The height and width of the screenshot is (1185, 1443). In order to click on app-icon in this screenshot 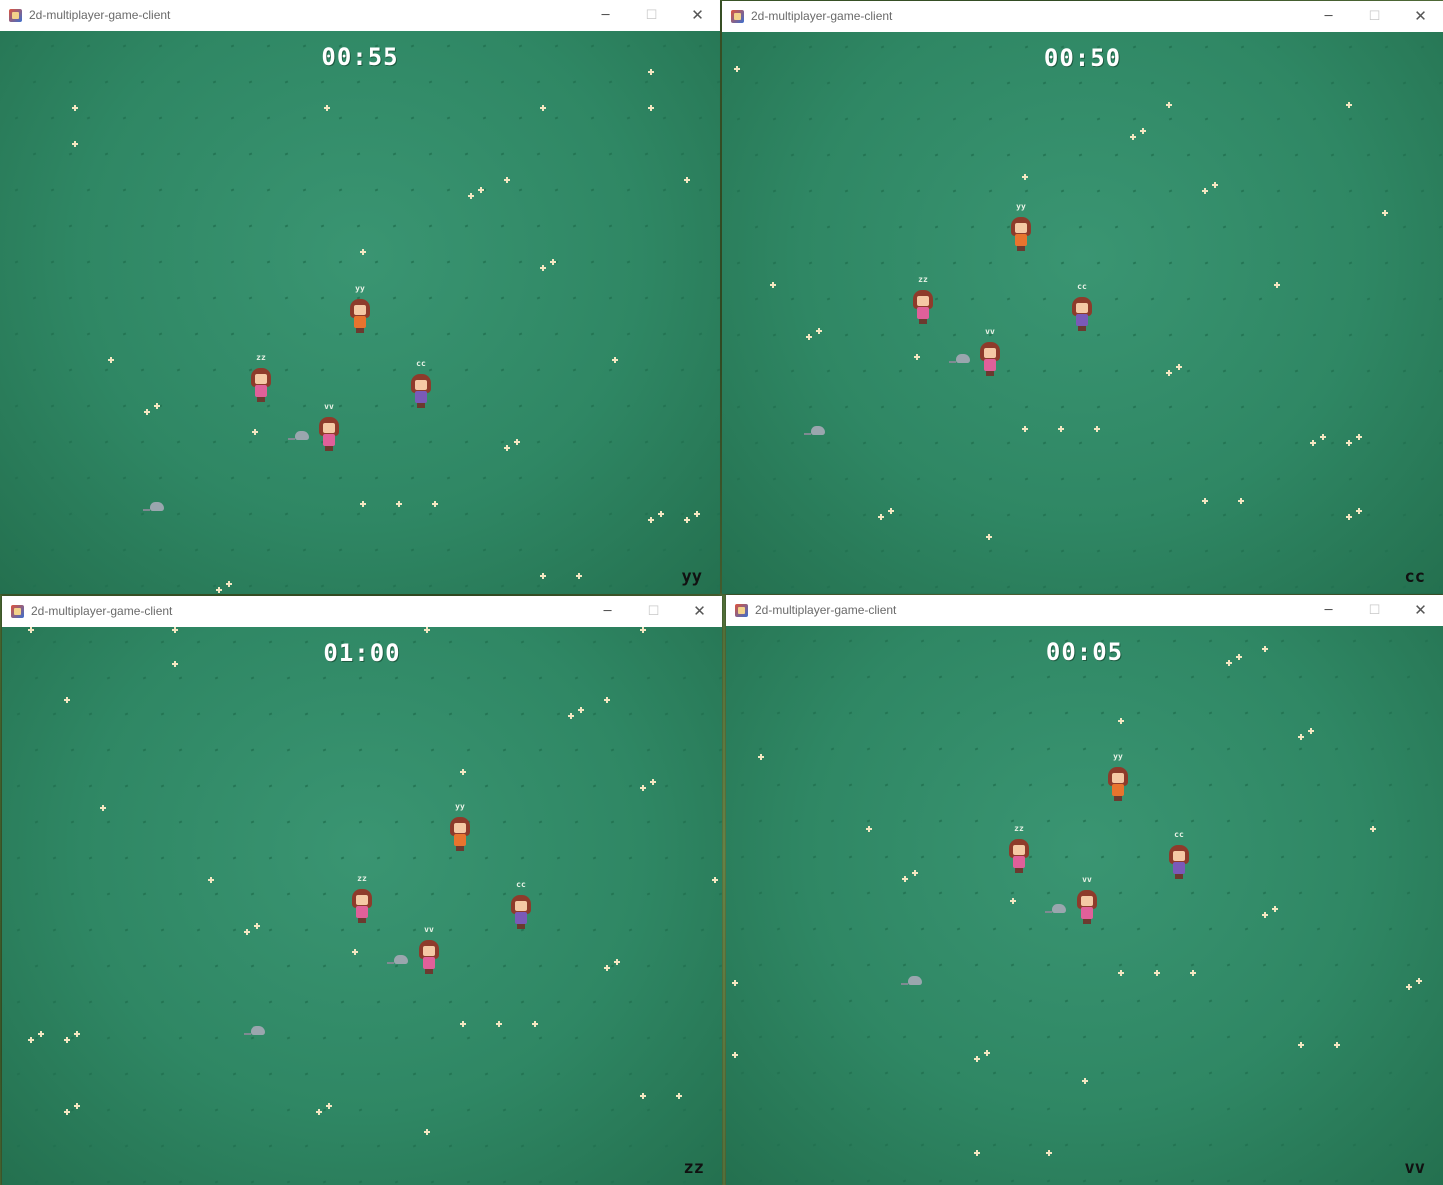, I will do `click(15, 15)`.